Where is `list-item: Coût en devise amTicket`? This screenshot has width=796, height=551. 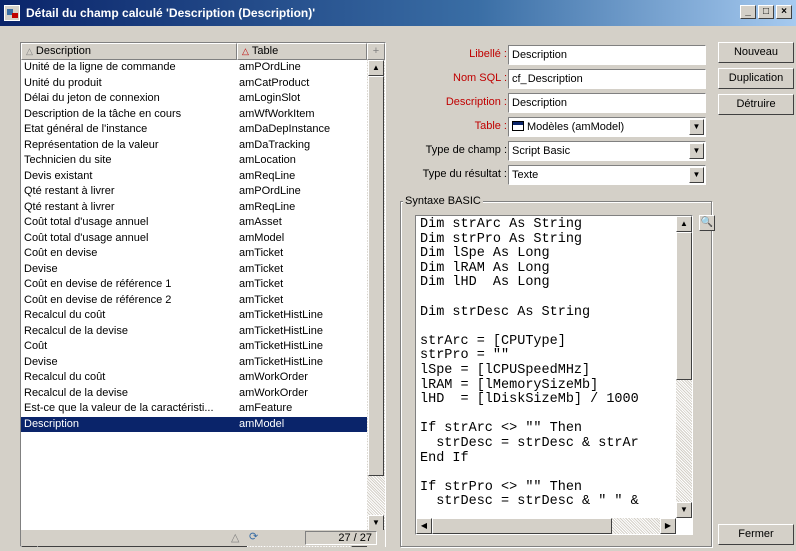 list-item: Coût en devise amTicket is located at coordinates (194, 254).